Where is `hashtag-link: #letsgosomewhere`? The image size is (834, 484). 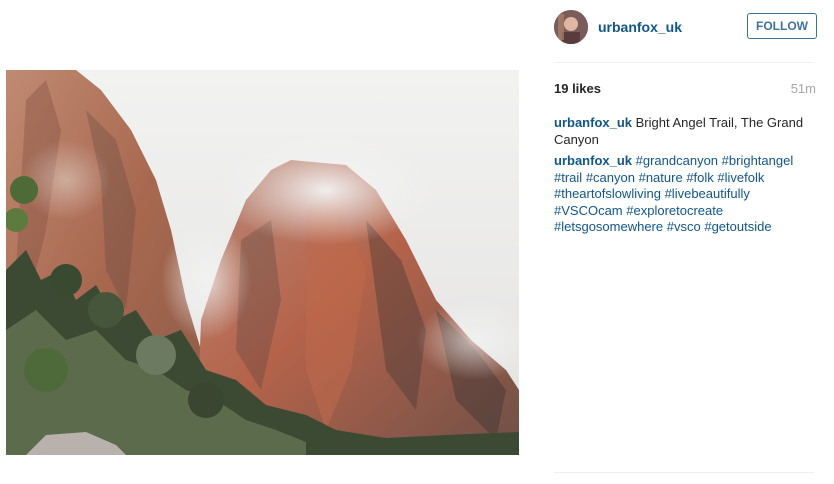 hashtag-link: #letsgosomewhere is located at coordinates (608, 226).